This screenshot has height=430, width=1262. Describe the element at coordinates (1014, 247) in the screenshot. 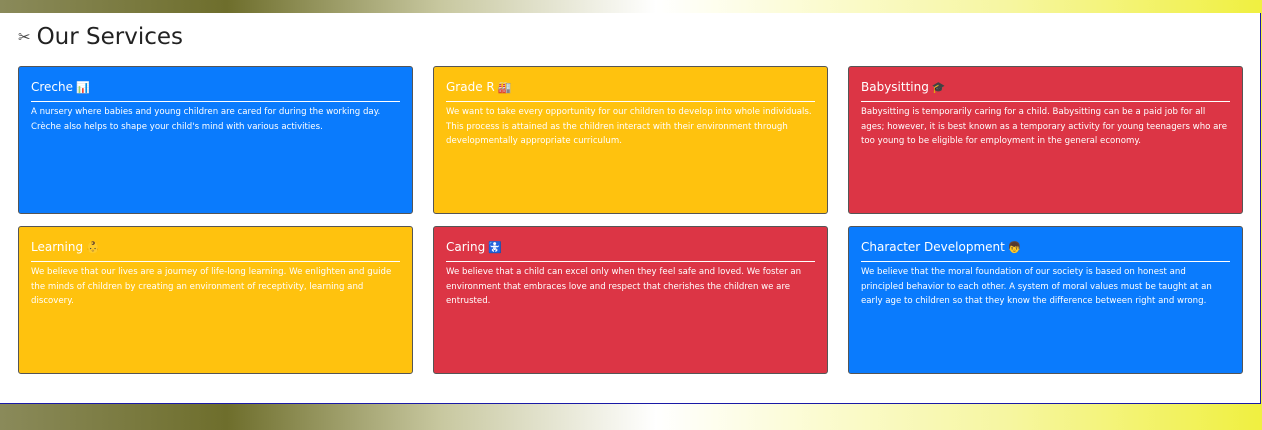

I see `child-icon: 👦` at that location.